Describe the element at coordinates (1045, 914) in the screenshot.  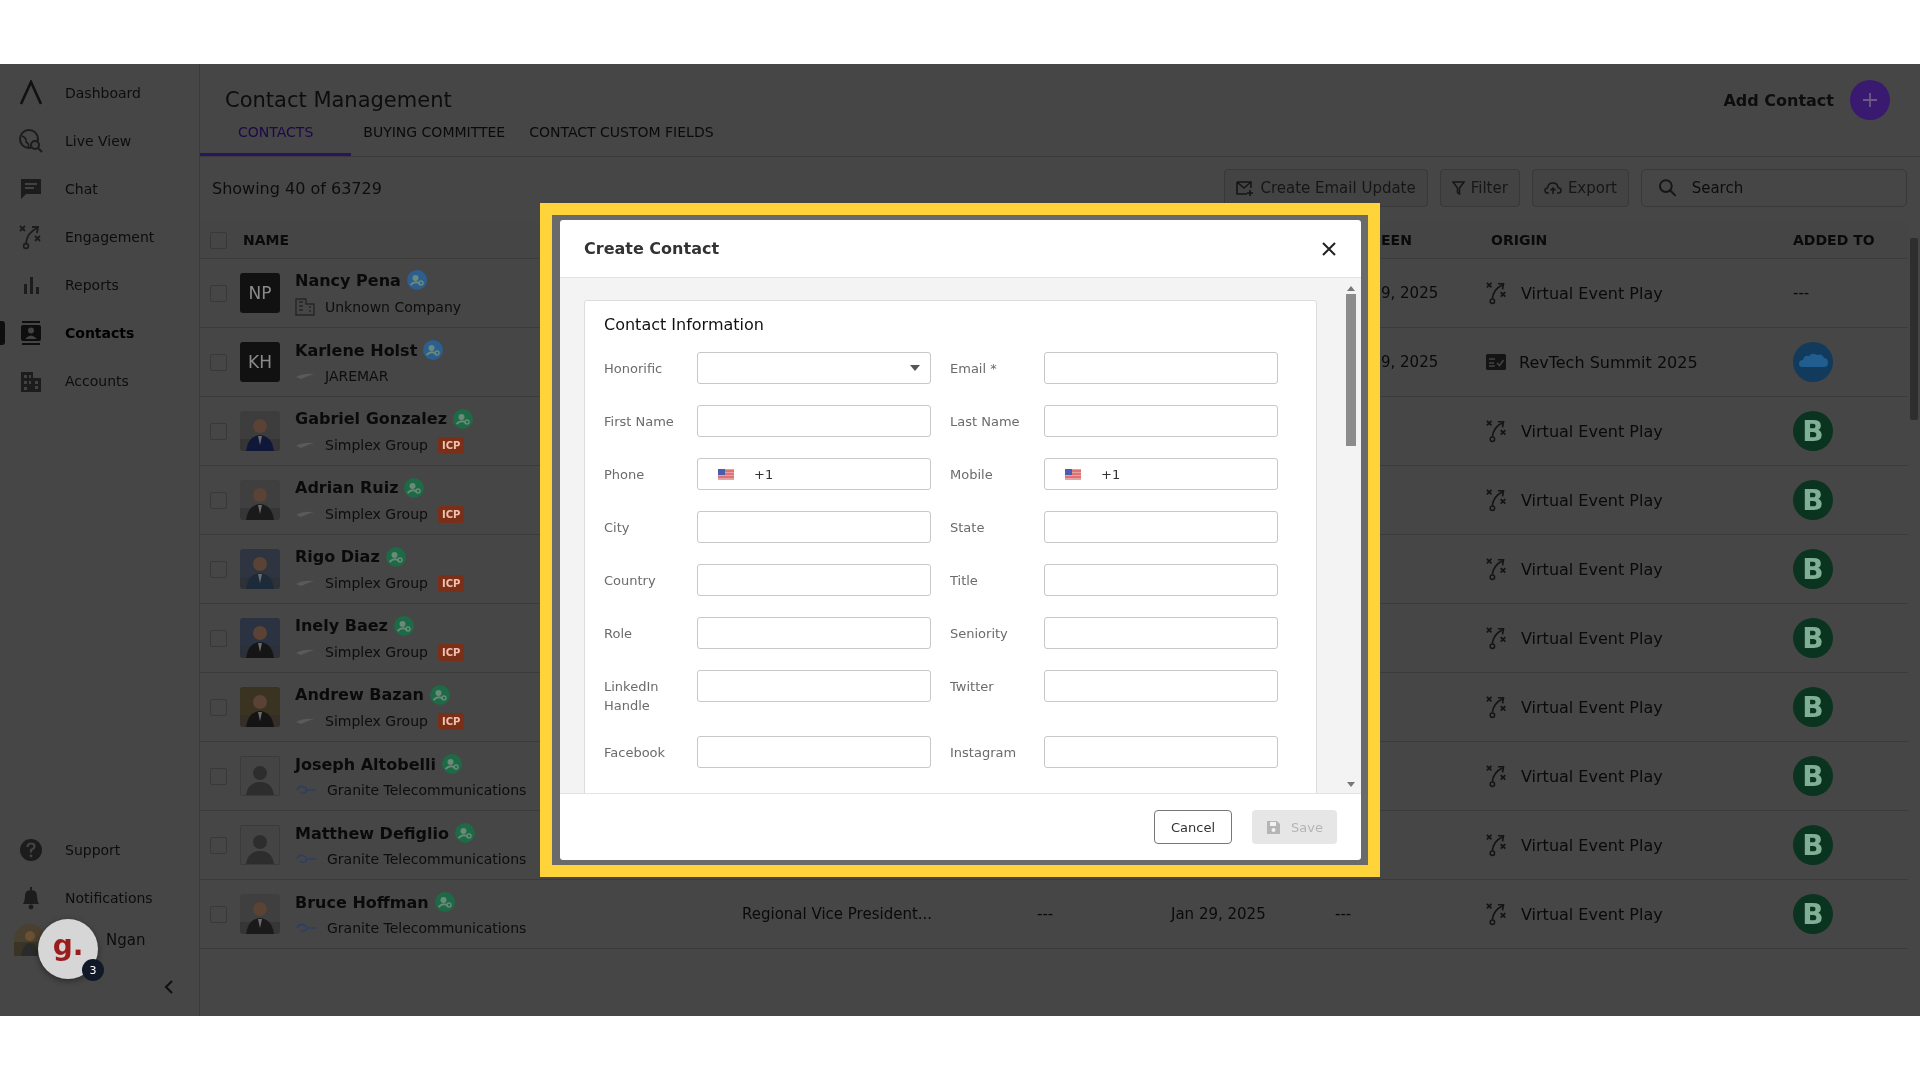
I see `table-cell: ---` at that location.